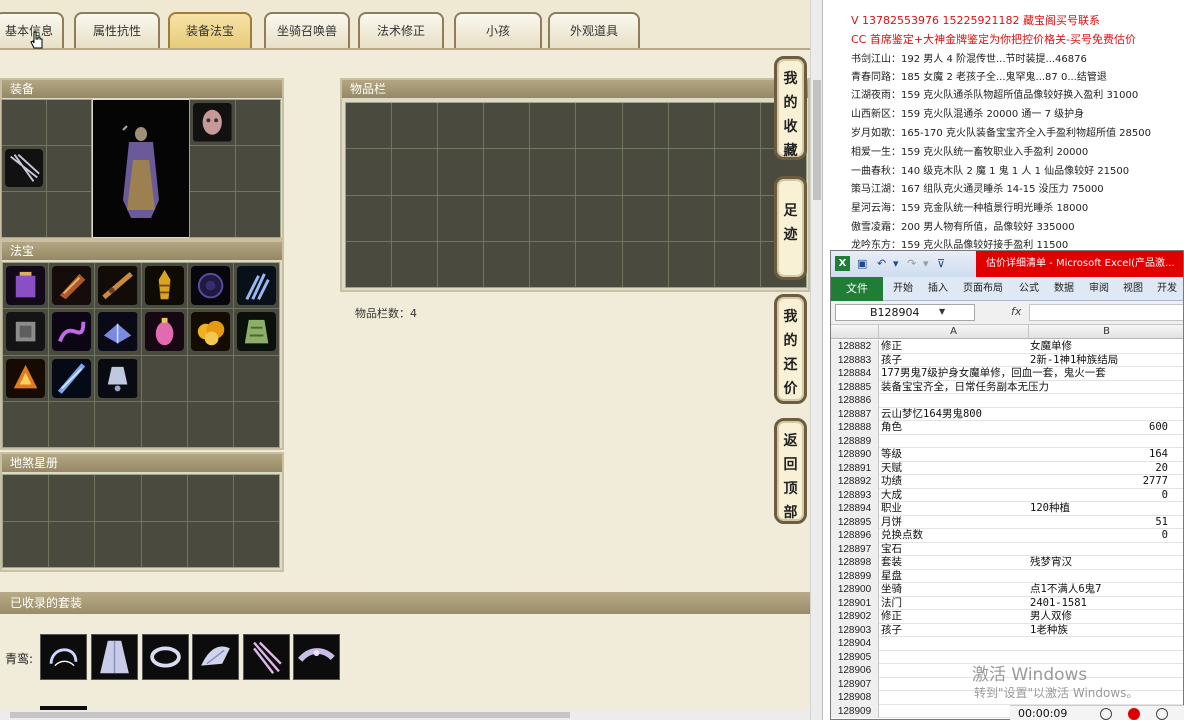 This screenshot has height=720, width=1184. Describe the element at coordinates (938, 289) in the screenshot. I see `ribbon-tab-insert: 插入` at that location.